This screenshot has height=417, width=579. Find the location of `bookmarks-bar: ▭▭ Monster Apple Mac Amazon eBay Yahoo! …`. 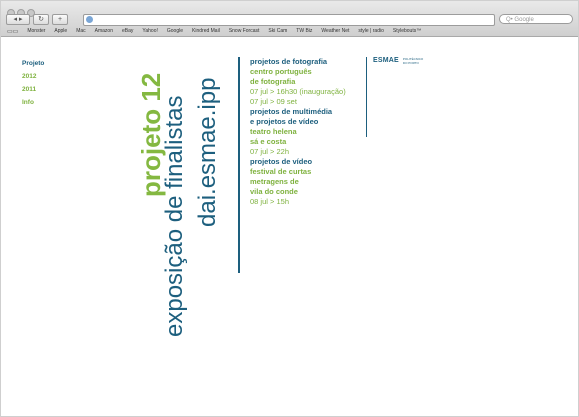

bookmarks-bar: ▭▭ Monster Apple Mac Amazon eBay Yahoo! … is located at coordinates (289, 31).